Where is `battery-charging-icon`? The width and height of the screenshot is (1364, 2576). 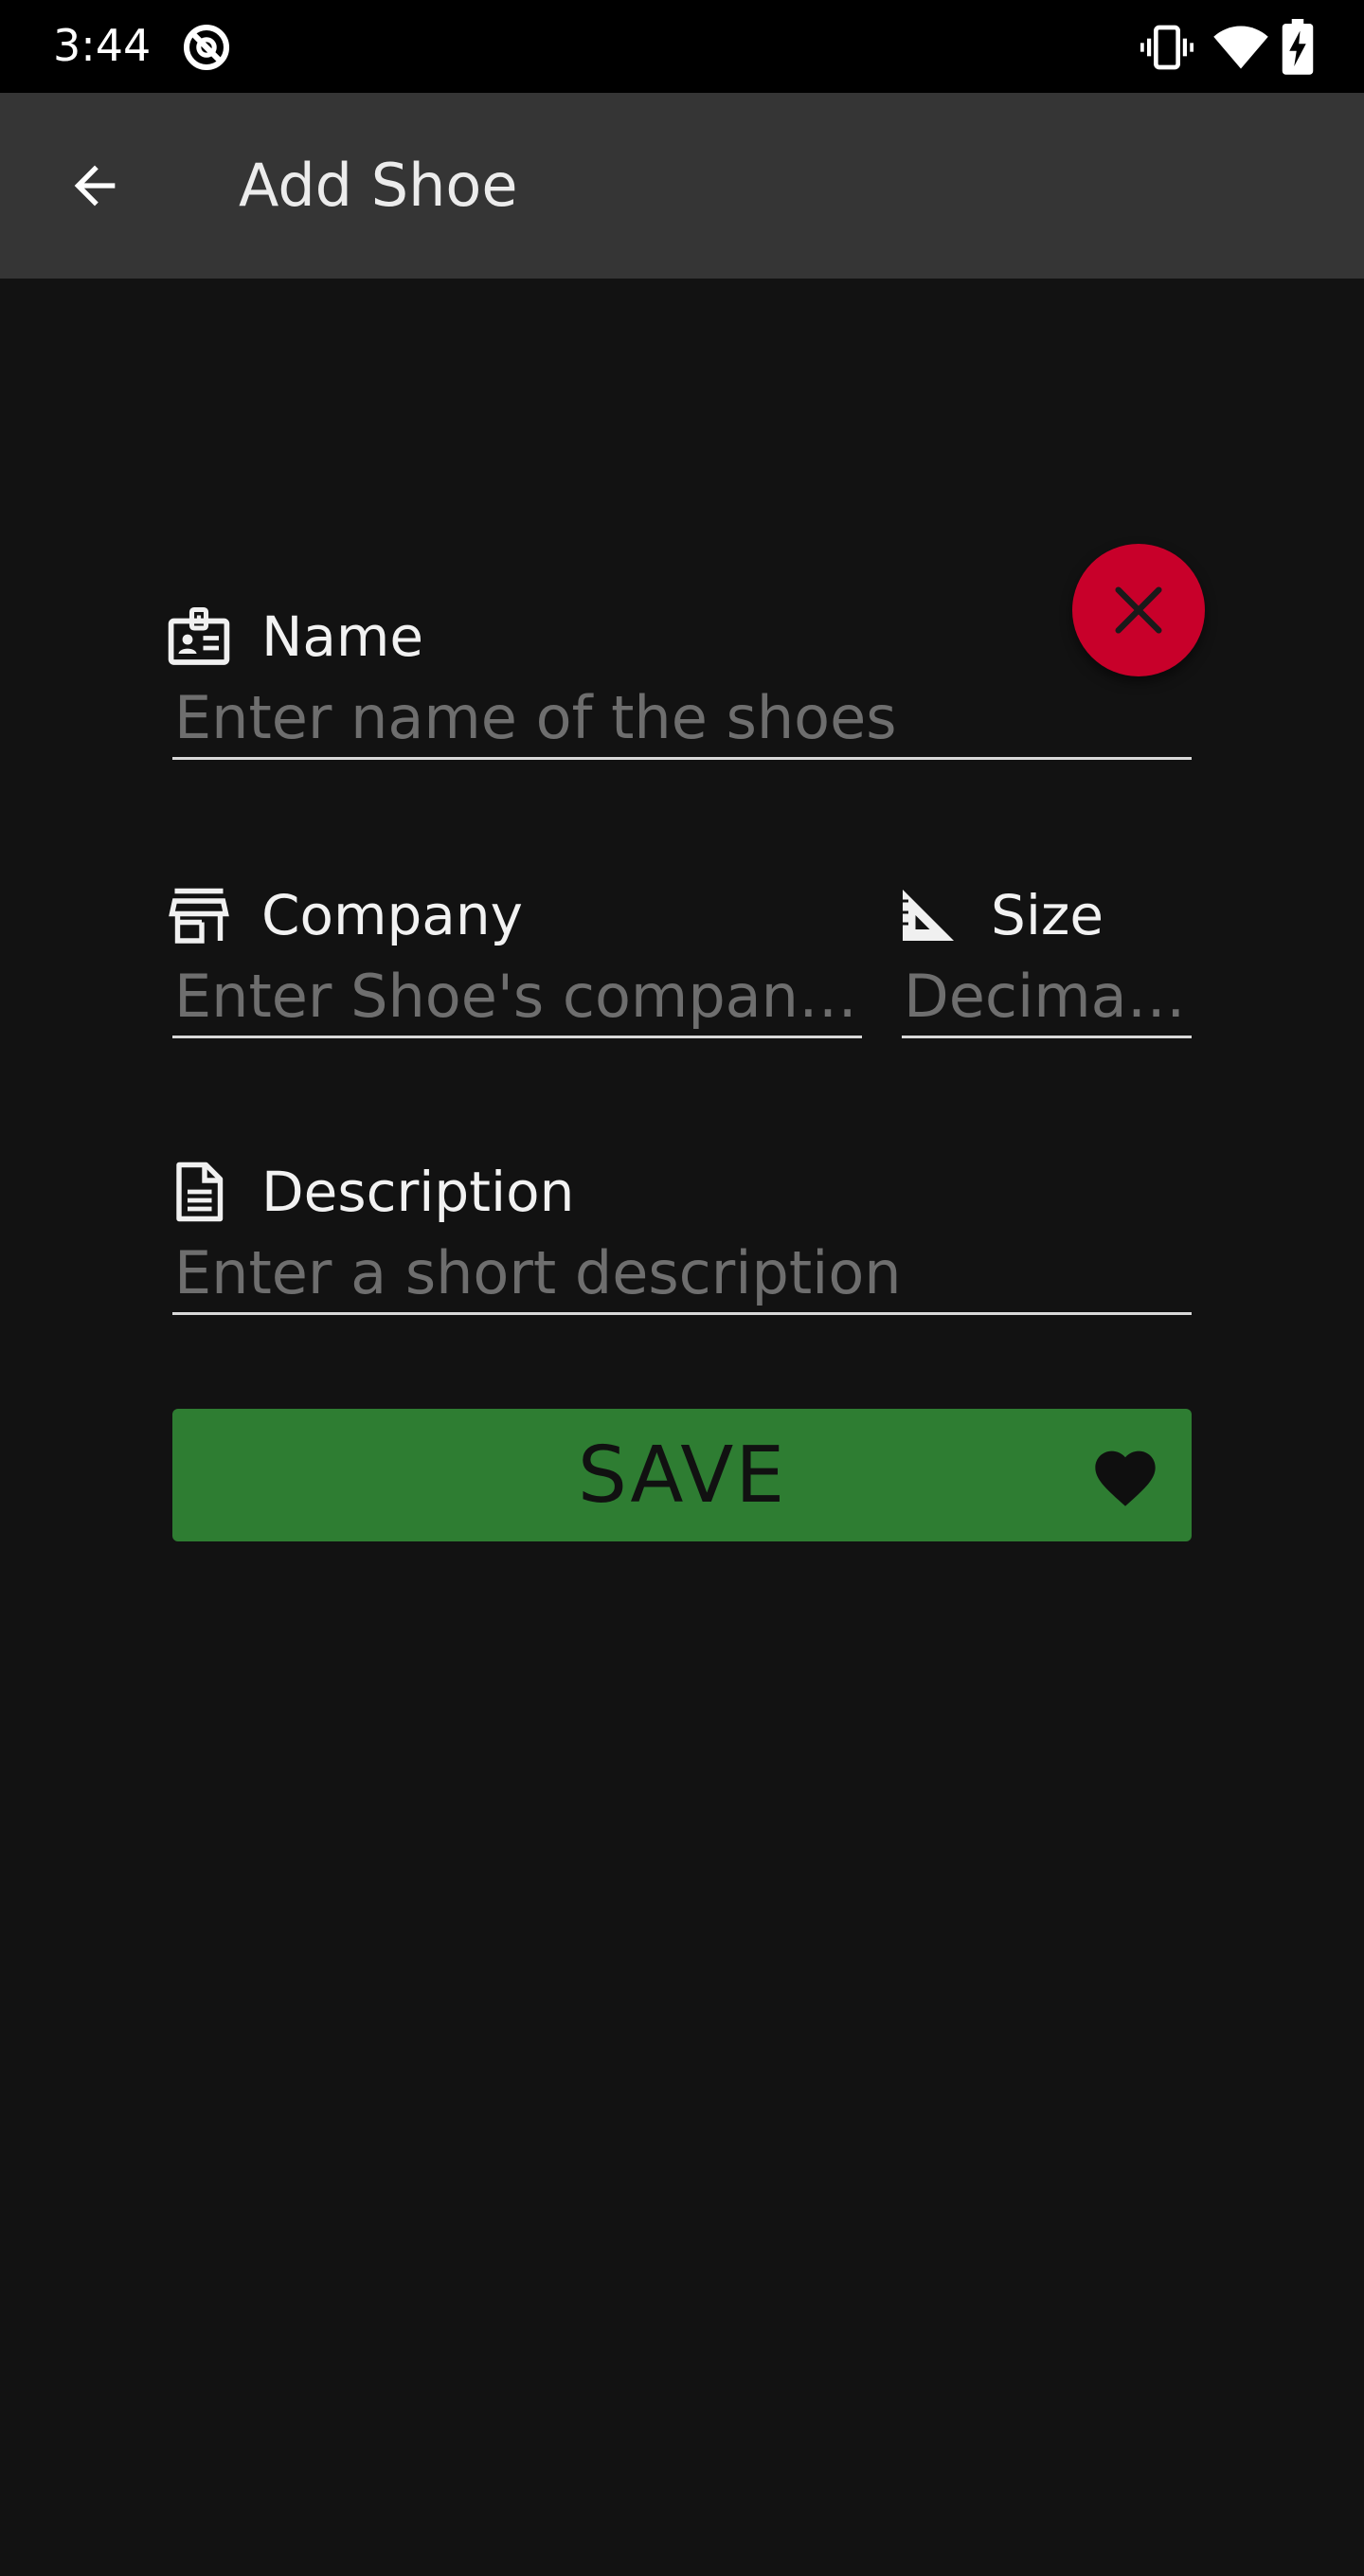
battery-charging-icon is located at coordinates (1298, 47).